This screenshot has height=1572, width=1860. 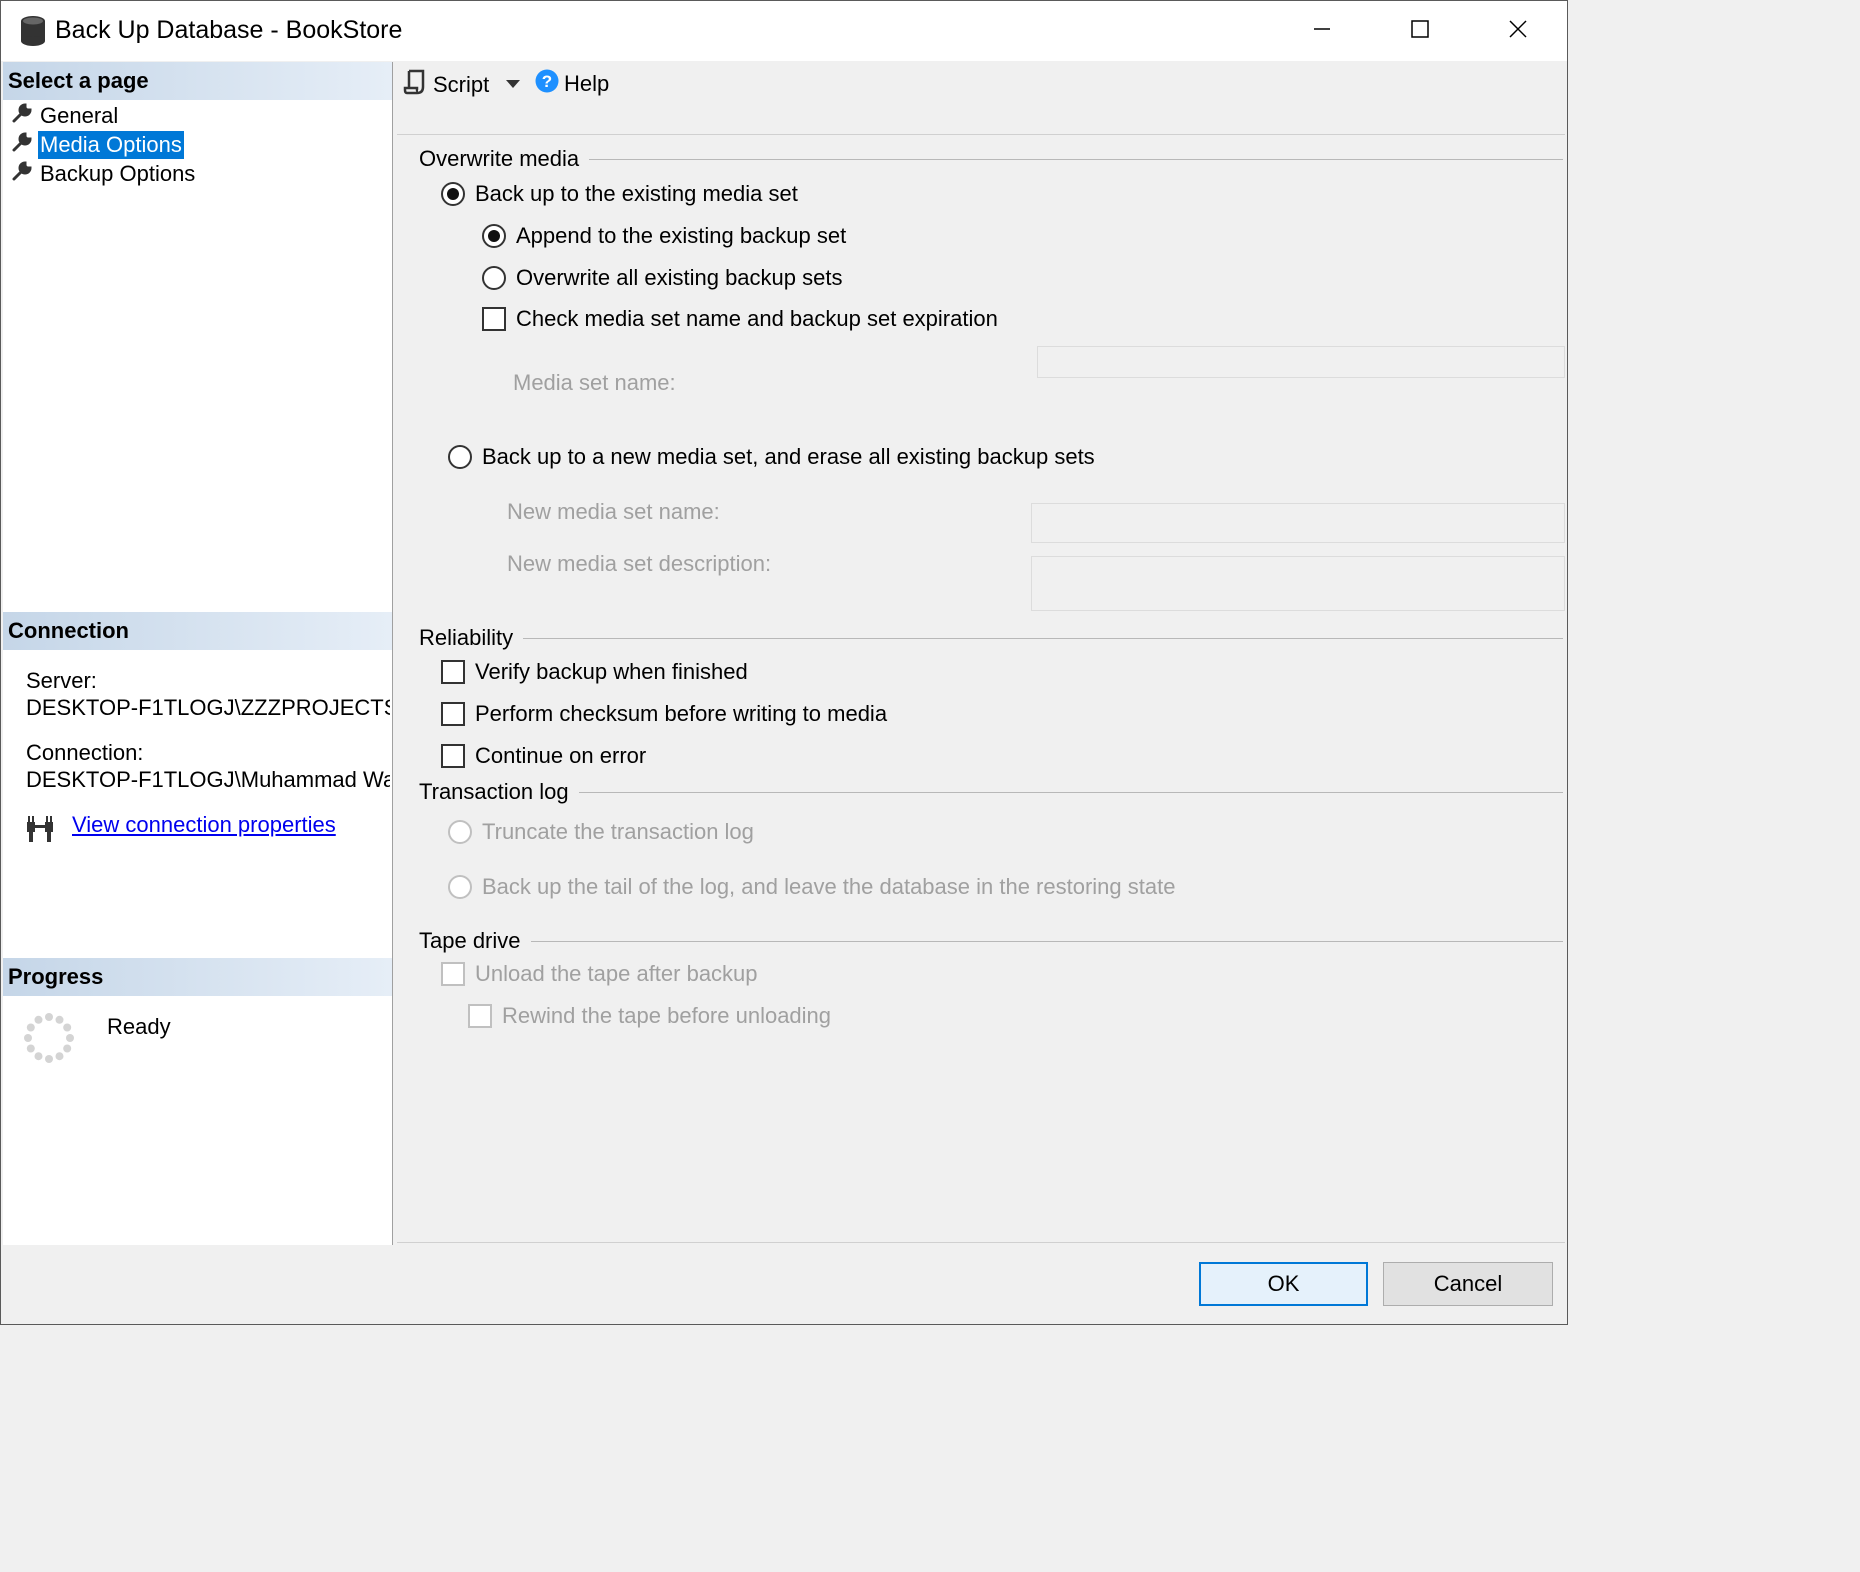 I want to click on help-icon: ?, so click(x=547, y=84).